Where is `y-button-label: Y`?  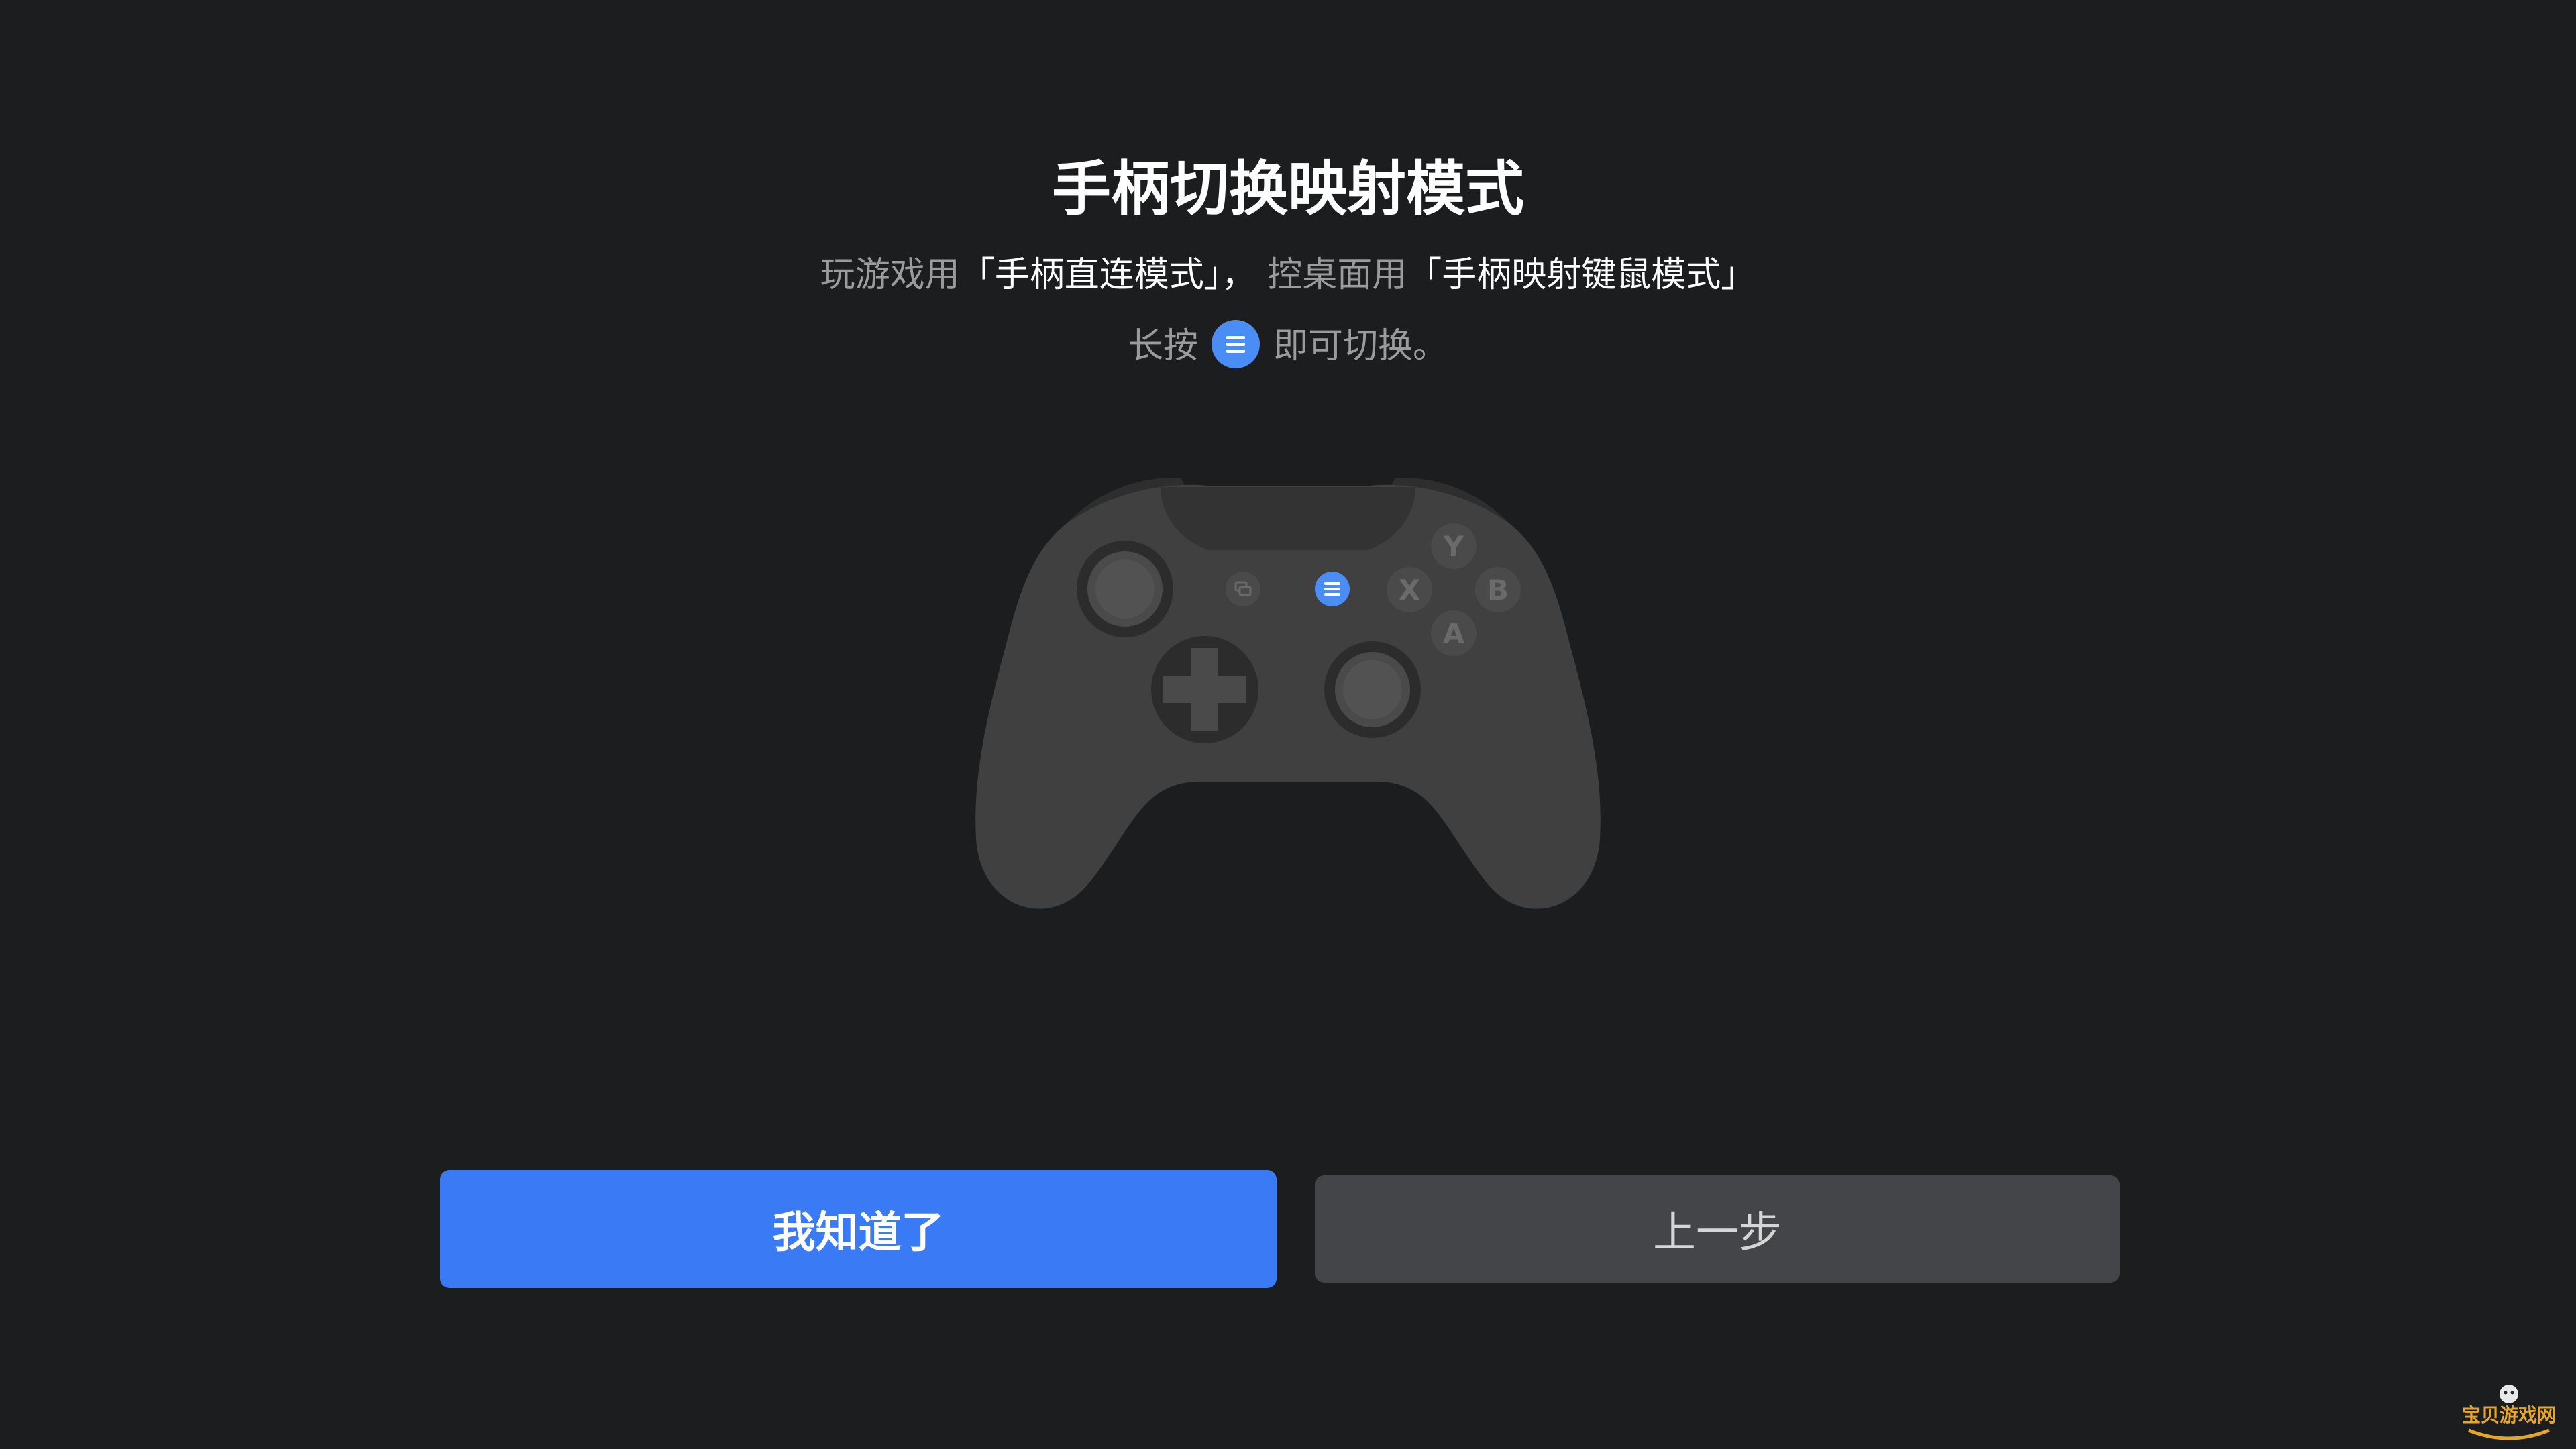
y-button-label: Y is located at coordinates (1453, 546).